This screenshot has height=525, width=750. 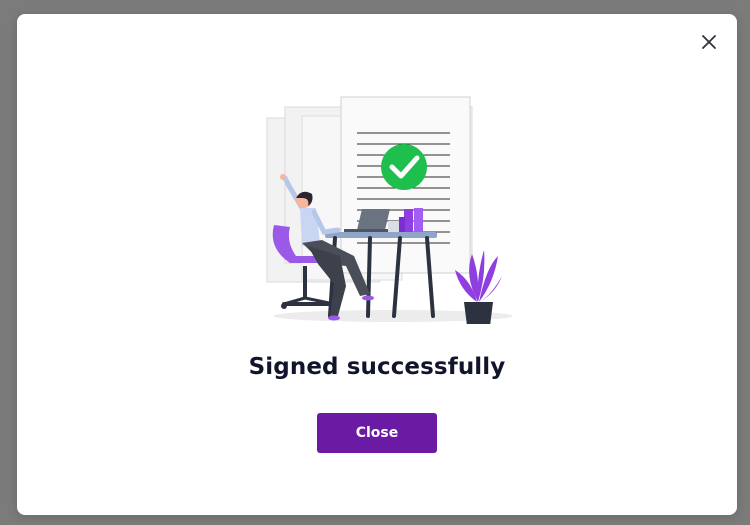 I want to click on signed-success-illustration, so click(x=389, y=210).